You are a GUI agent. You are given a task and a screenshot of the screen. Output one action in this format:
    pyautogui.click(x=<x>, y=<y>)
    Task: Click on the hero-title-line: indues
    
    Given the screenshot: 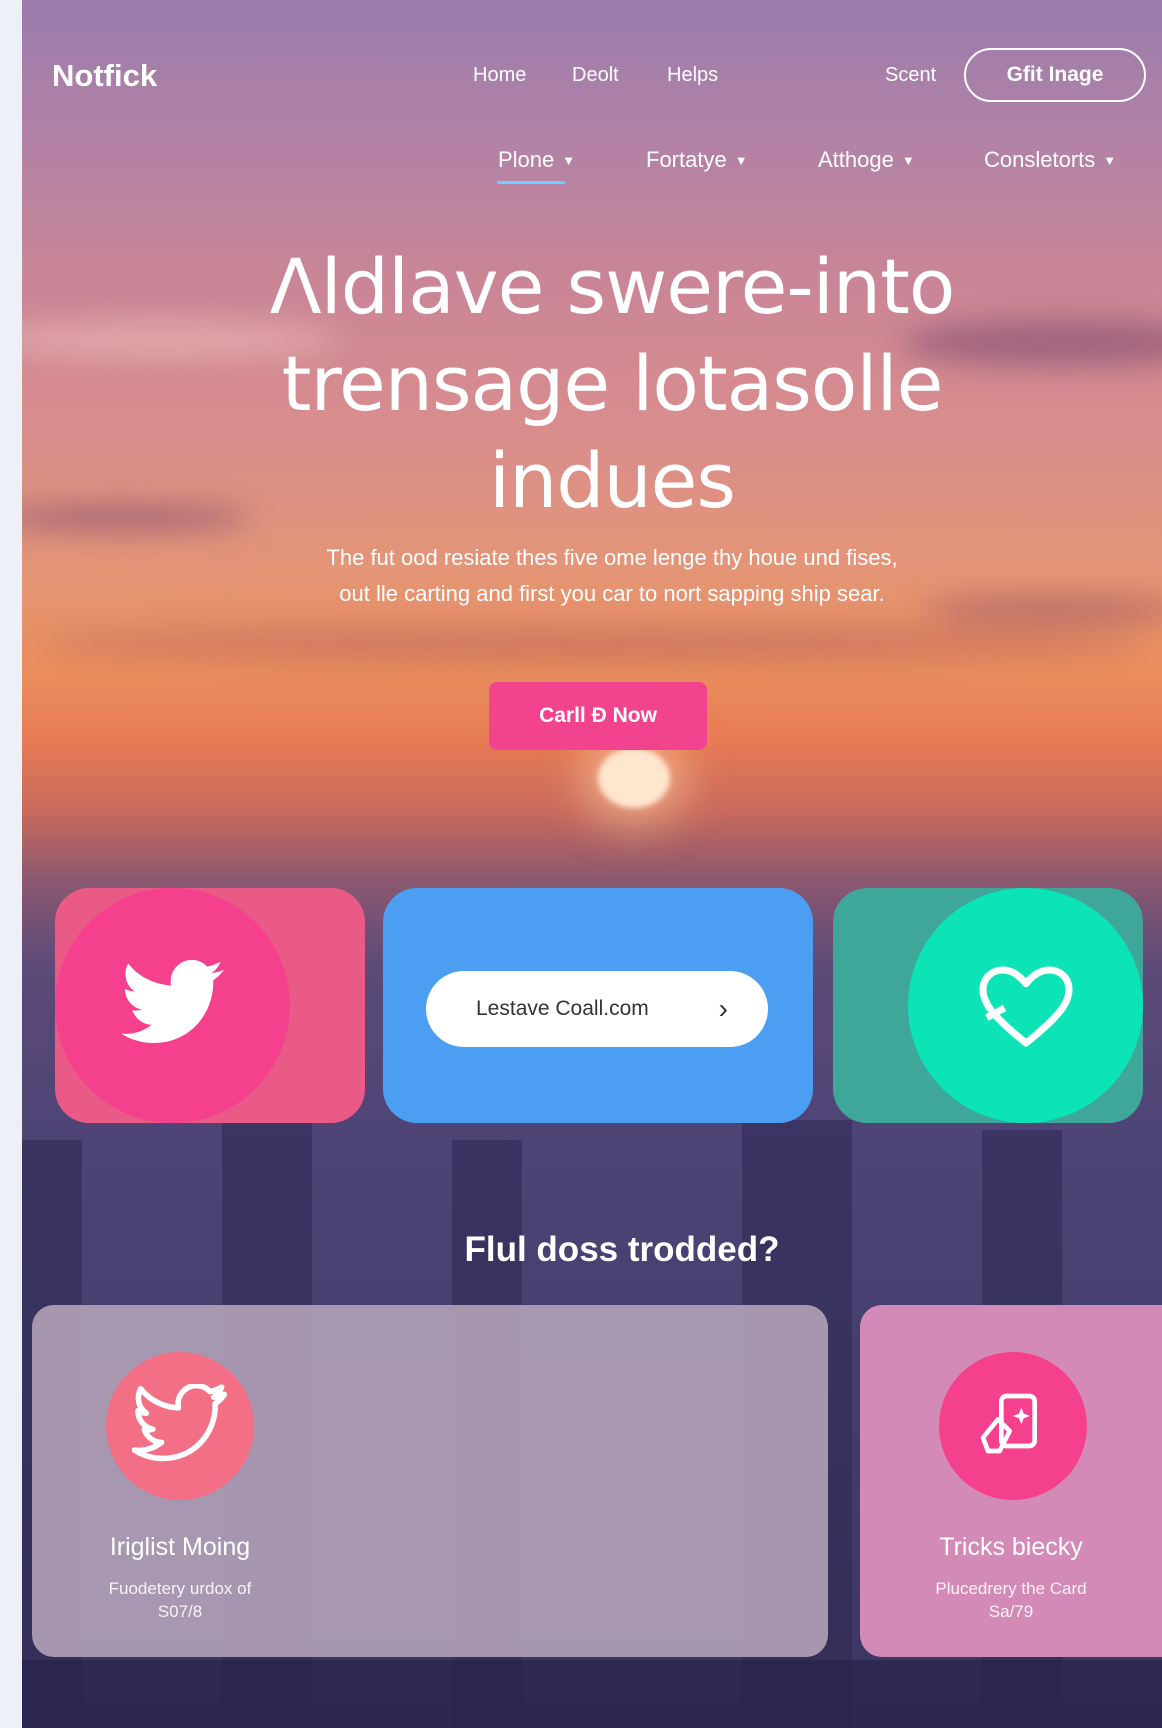 What is the action you would take?
    pyautogui.click(x=612, y=480)
    